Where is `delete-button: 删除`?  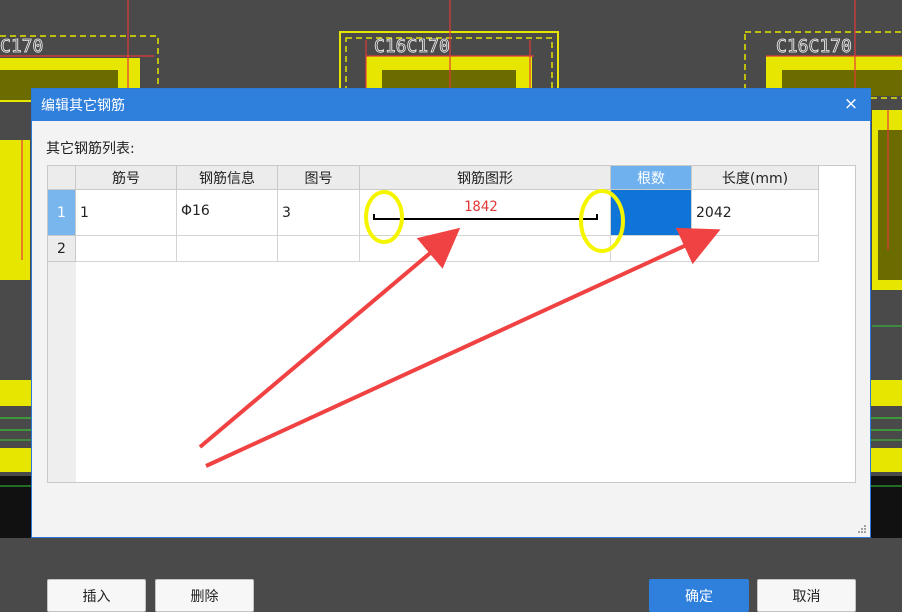
delete-button: 删除 is located at coordinates (204, 595).